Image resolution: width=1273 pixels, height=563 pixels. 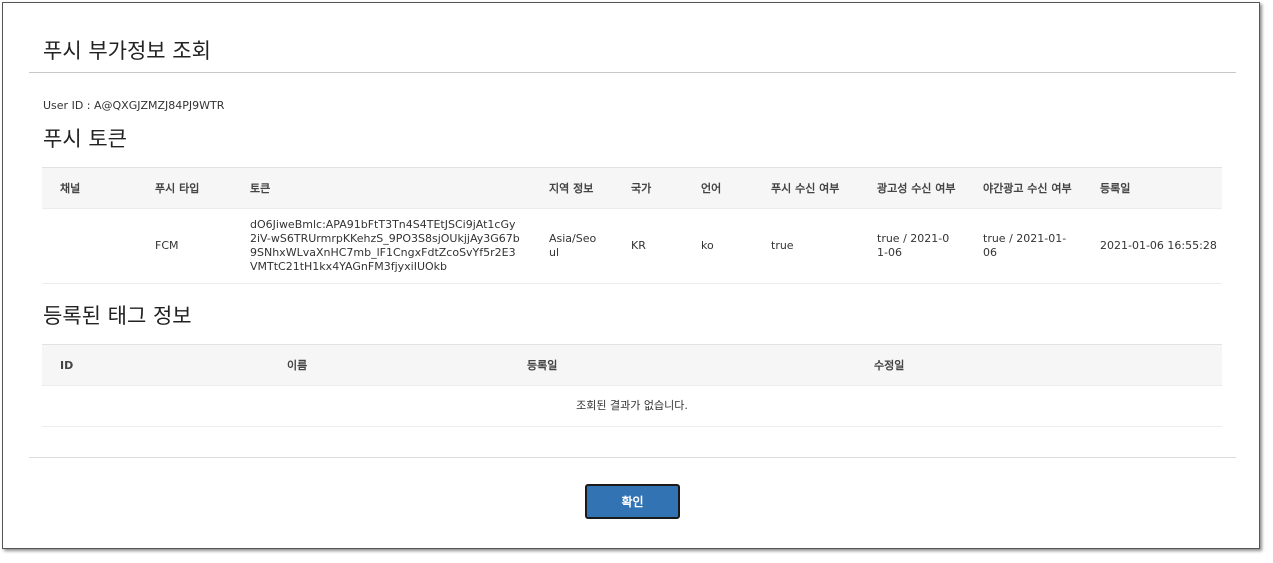 I want to click on cell-push-enabled: true, so click(x=806, y=246).